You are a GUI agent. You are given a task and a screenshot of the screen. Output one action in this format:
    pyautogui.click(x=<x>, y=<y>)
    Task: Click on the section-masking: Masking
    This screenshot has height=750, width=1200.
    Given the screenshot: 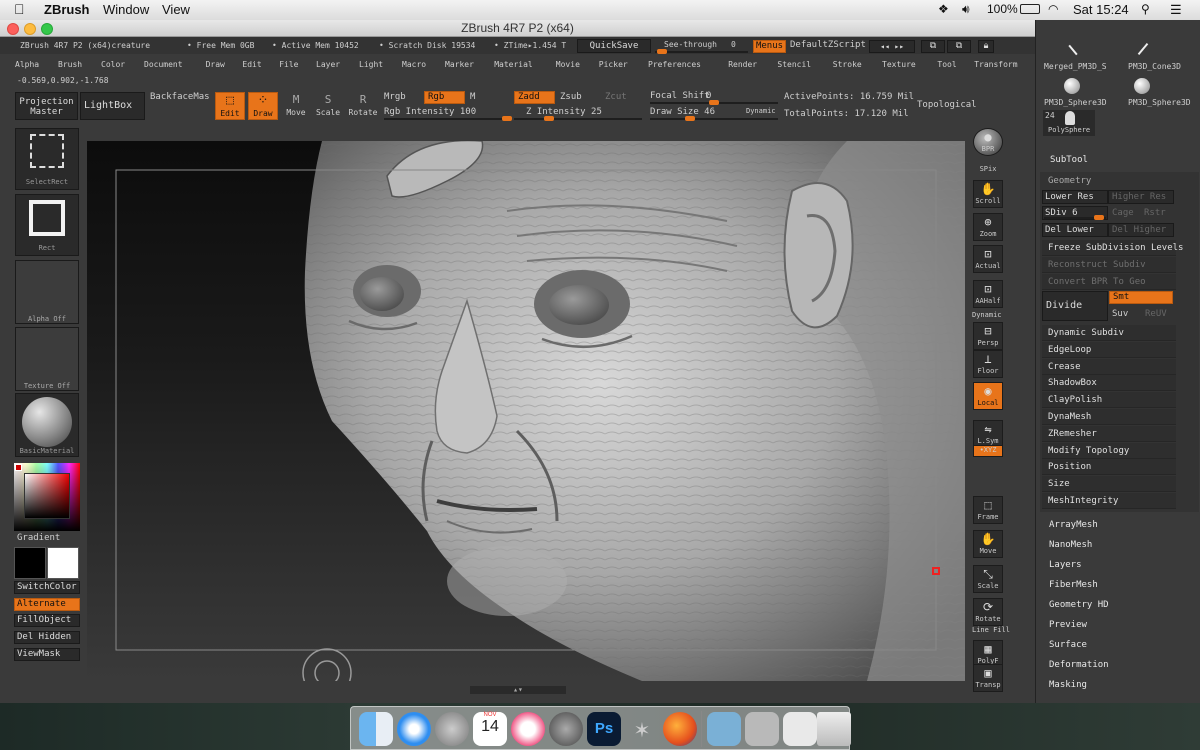 What is the action you would take?
    pyautogui.click(x=1068, y=685)
    